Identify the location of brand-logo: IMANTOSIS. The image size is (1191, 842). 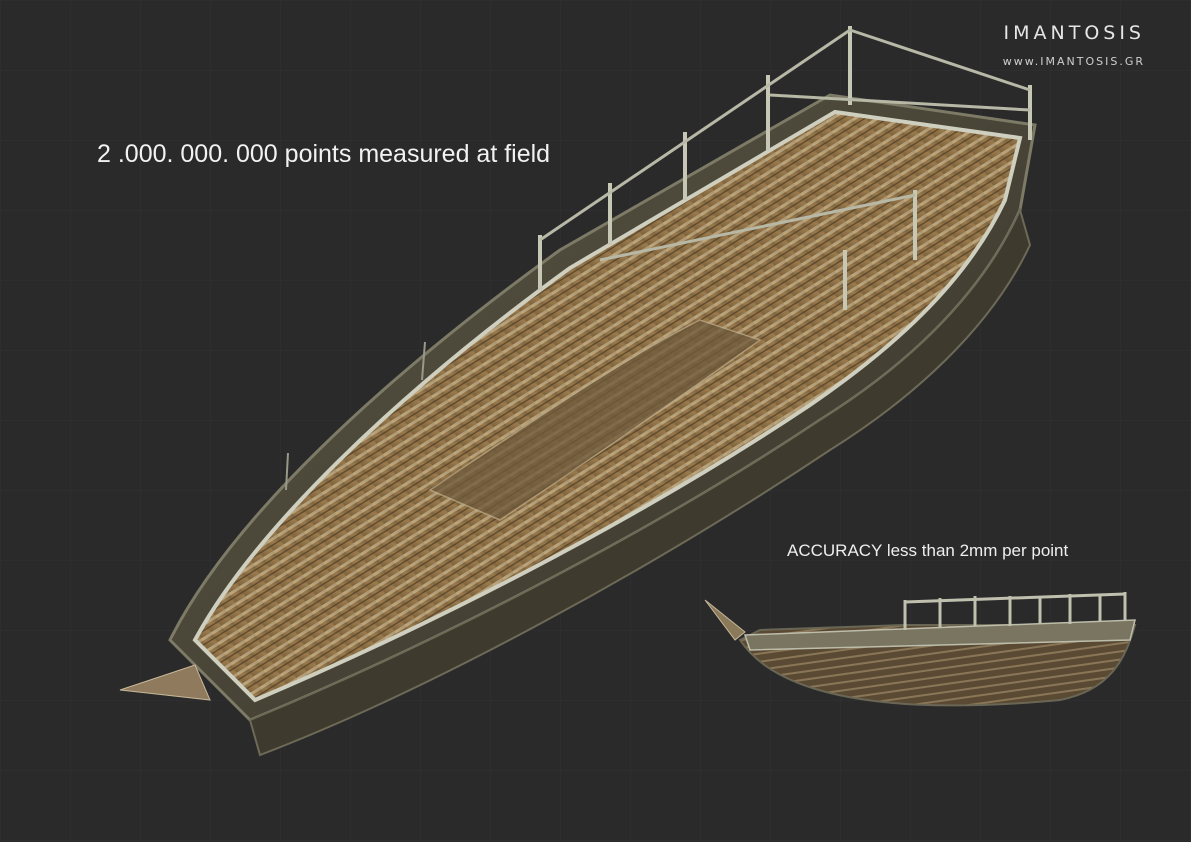
(1074, 33).